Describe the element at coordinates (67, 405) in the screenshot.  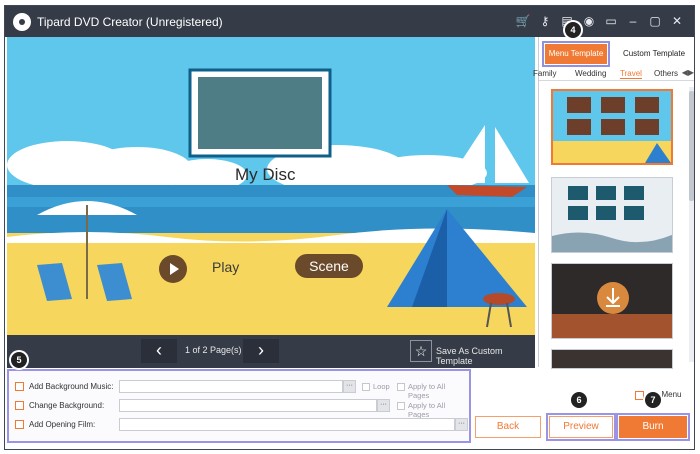
I see `change-bg-label: Change Background:` at that location.